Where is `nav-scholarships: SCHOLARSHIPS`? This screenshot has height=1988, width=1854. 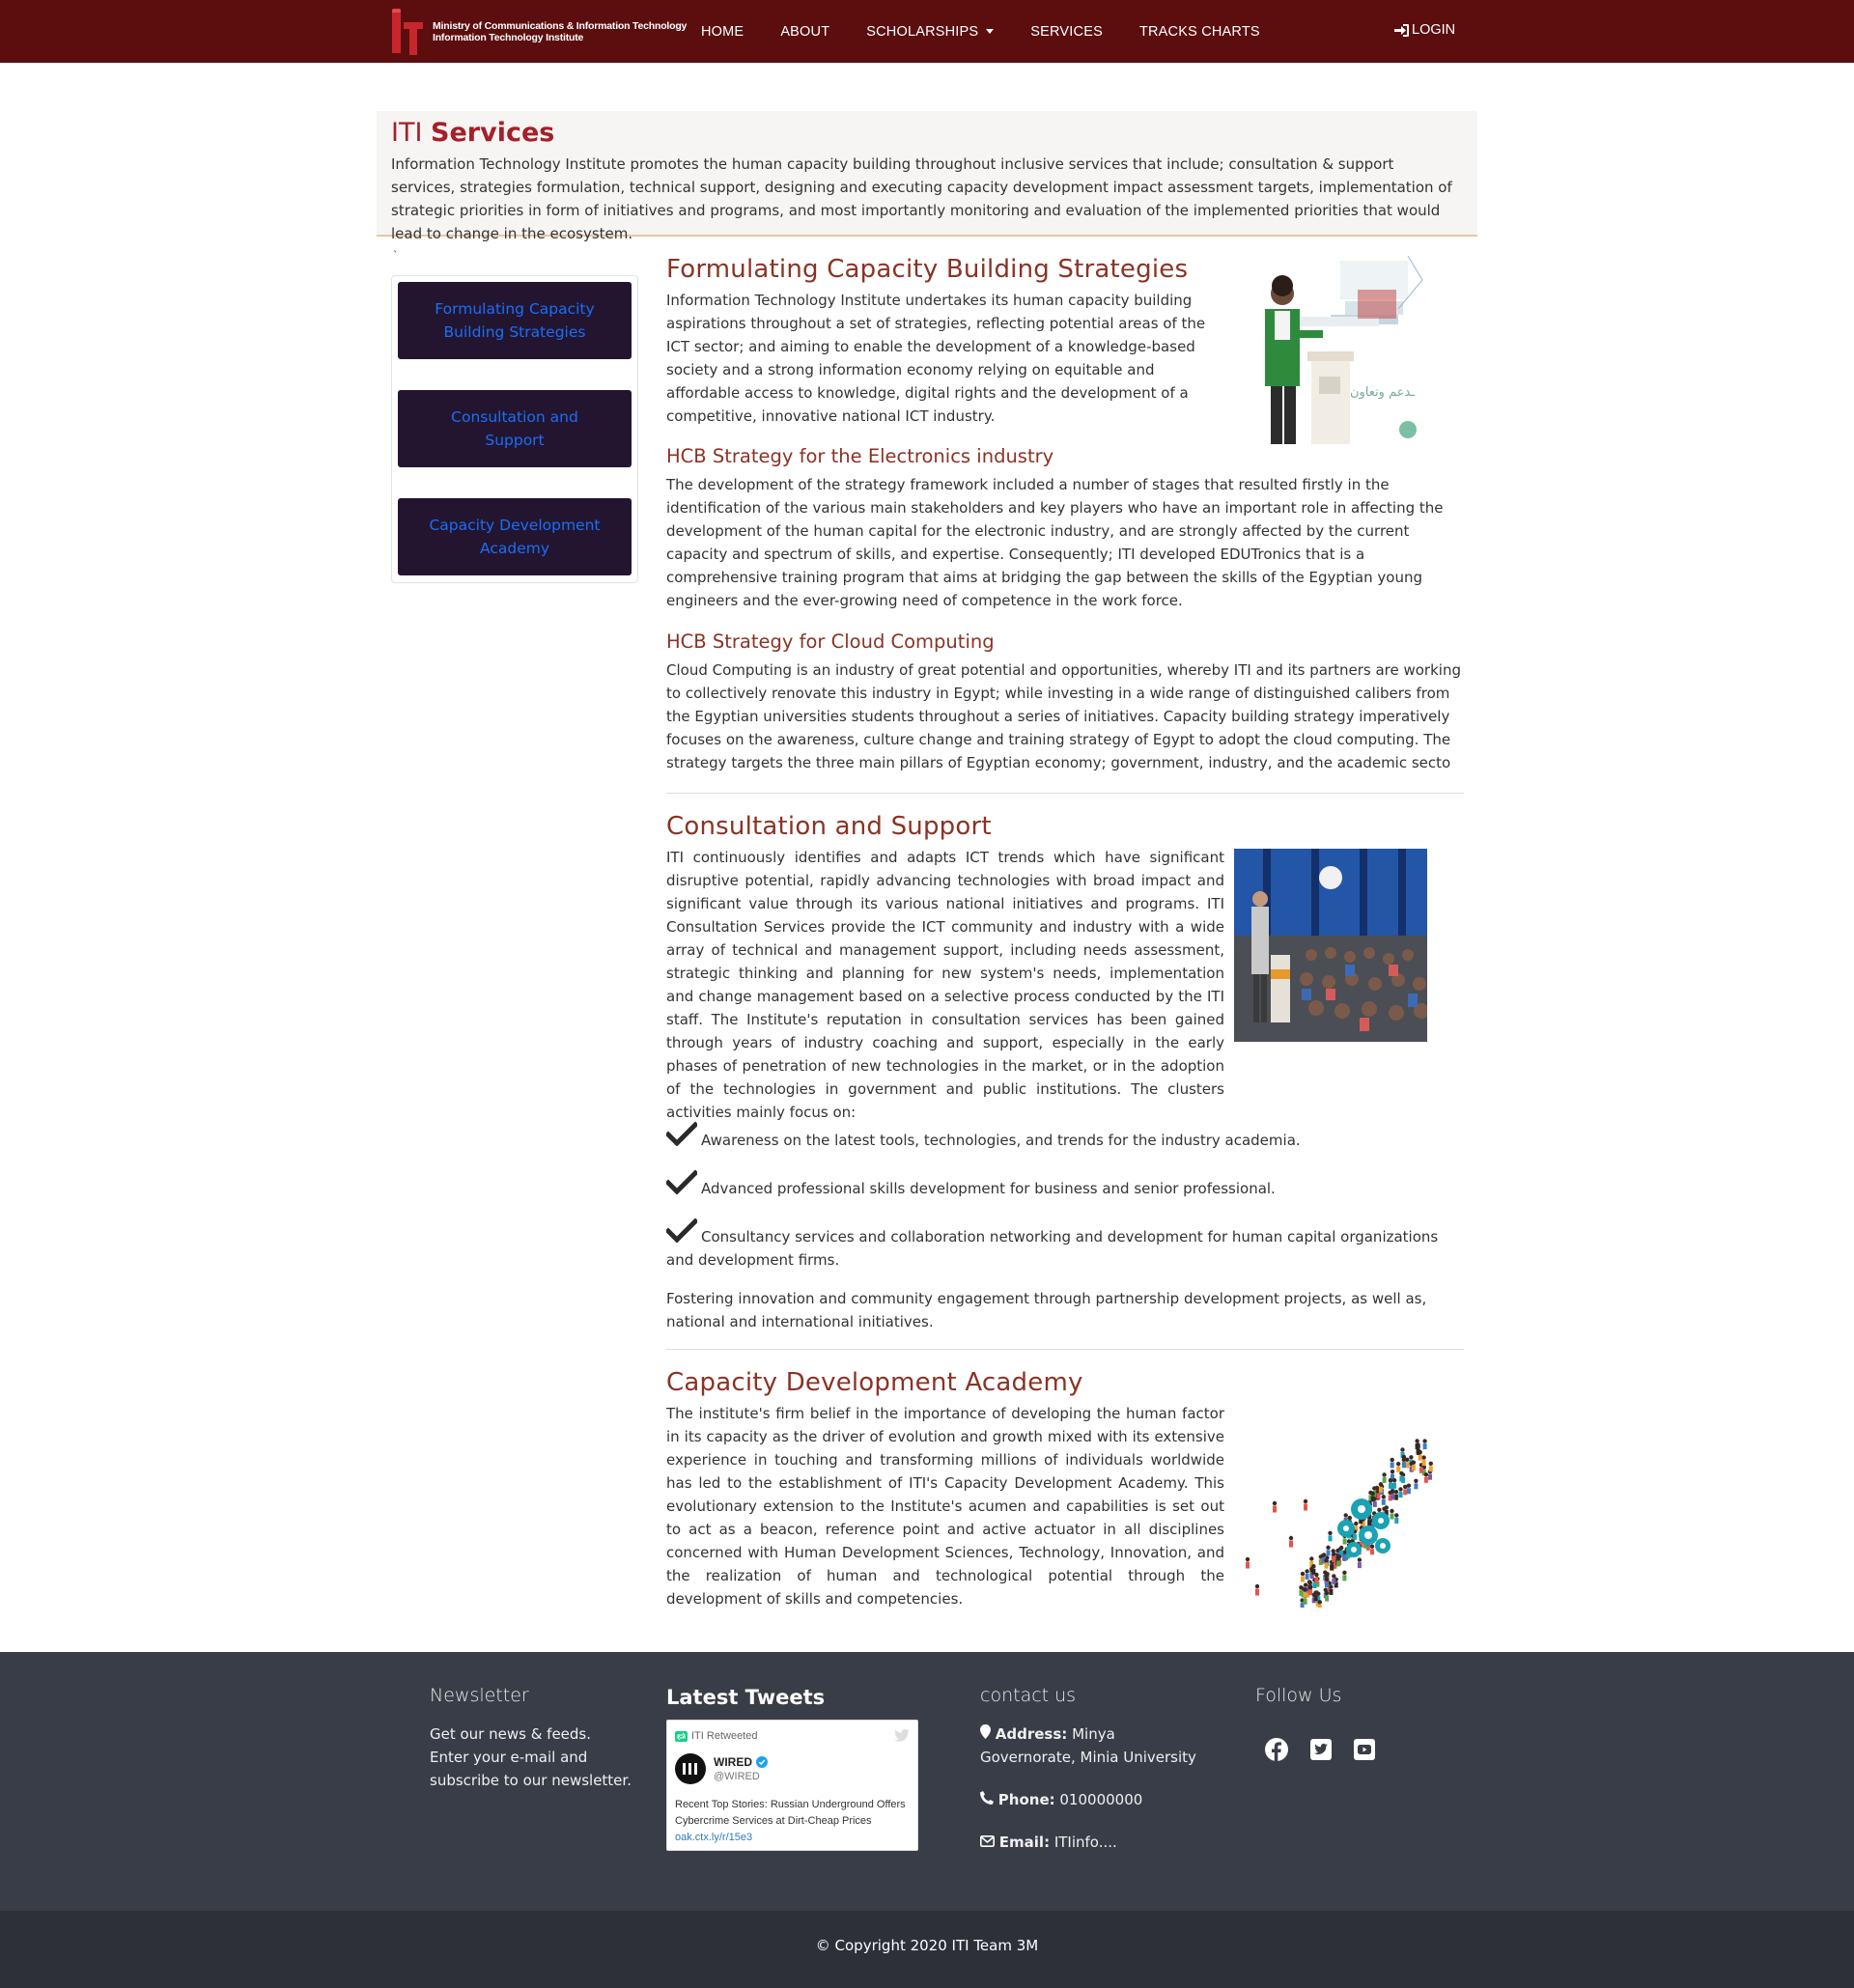
nav-scholarships: SCHOLARSHIPS is located at coordinates (930, 32).